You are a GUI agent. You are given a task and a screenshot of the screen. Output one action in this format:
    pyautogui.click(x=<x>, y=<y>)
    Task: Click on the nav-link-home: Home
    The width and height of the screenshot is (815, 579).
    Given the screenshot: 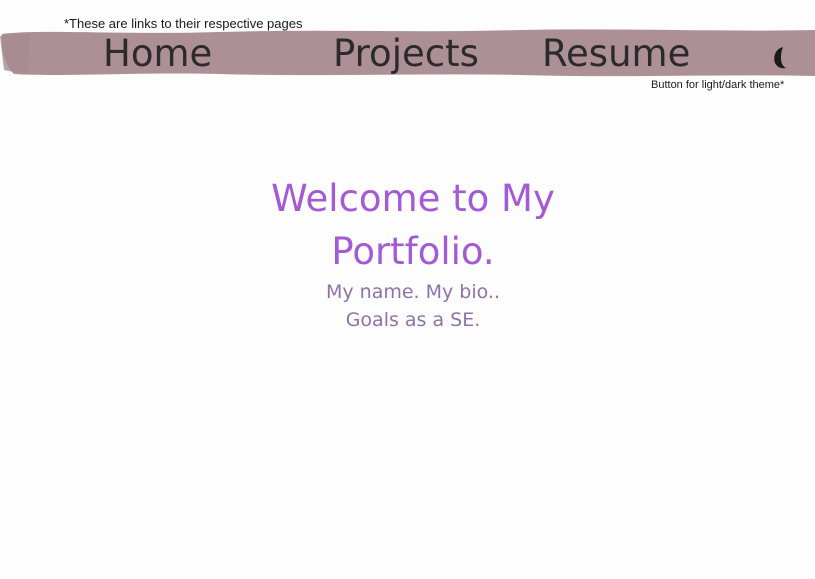 What is the action you would take?
    pyautogui.click(x=157, y=54)
    